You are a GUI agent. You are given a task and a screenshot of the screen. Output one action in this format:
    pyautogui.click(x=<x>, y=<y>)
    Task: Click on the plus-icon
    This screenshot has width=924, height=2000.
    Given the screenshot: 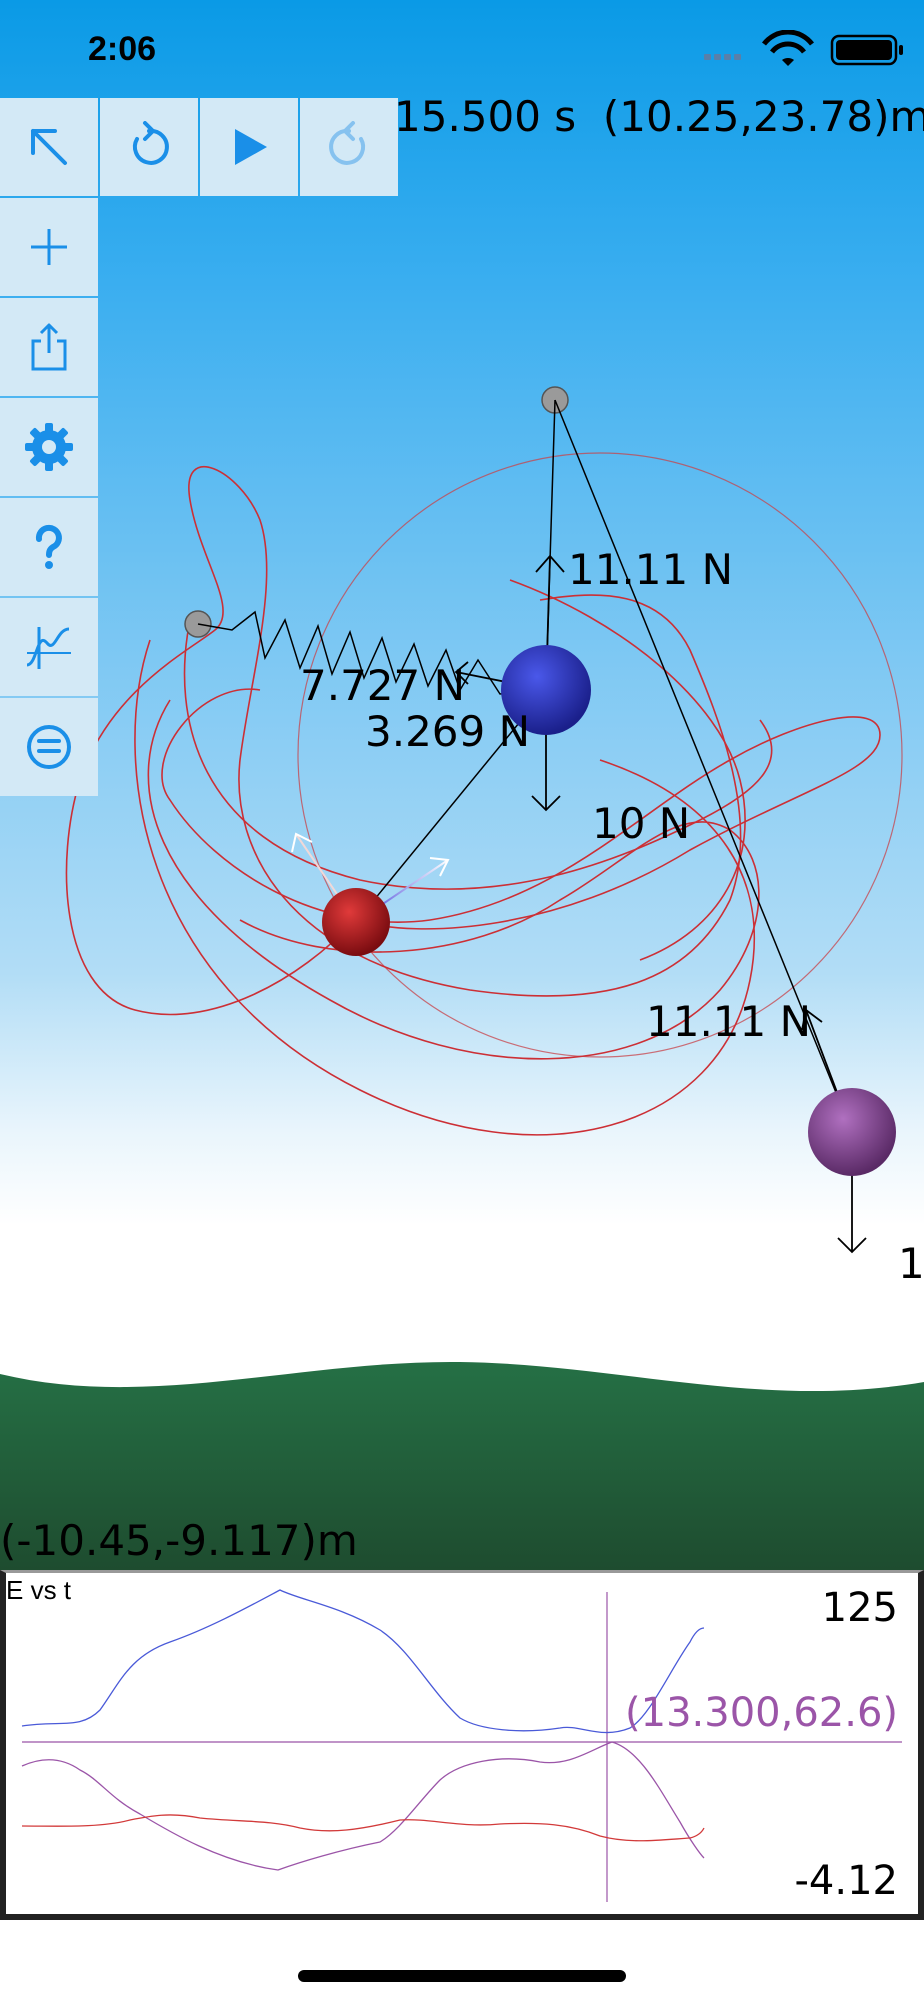 What is the action you would take?
    pyautogui.click(x=49, y=247)
    